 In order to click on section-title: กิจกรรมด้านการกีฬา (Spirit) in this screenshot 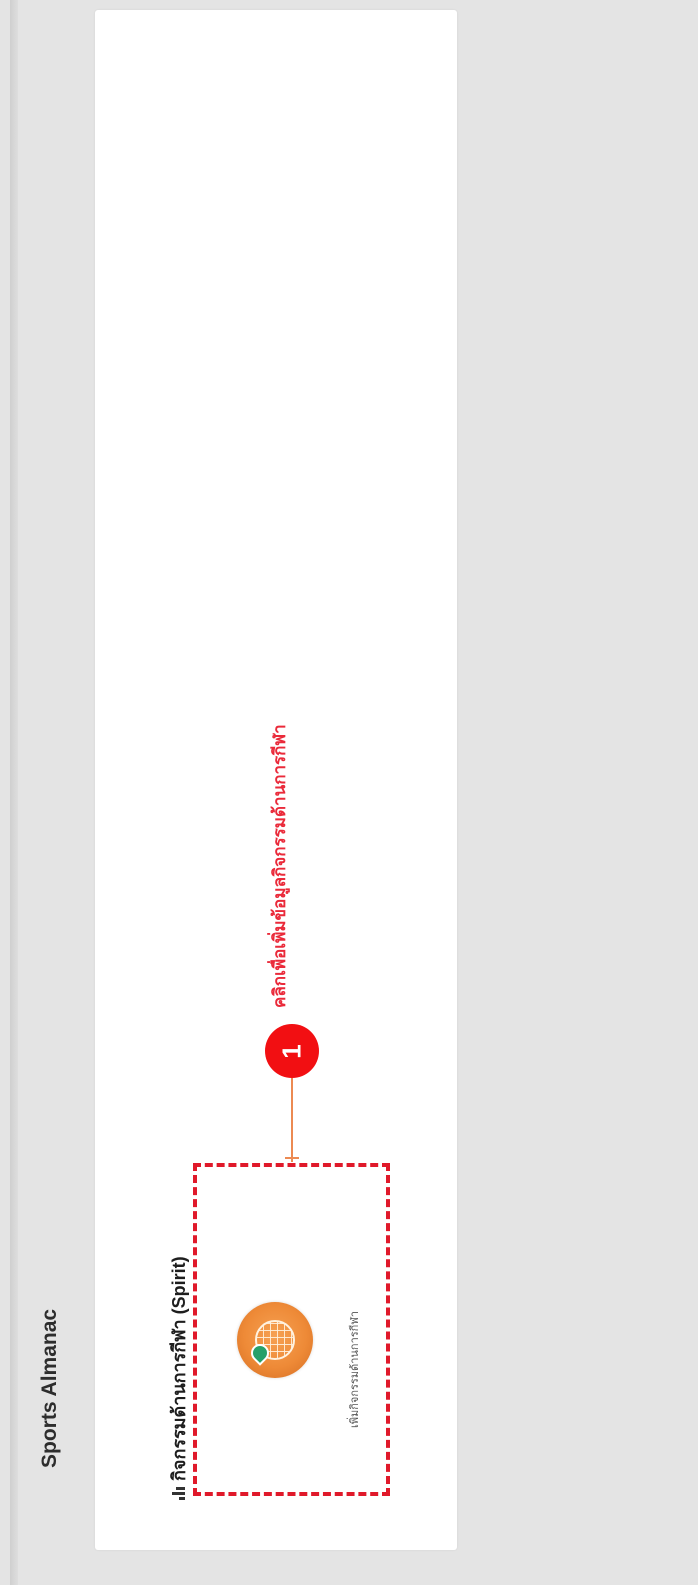, I will do `click(178, 1378)`.